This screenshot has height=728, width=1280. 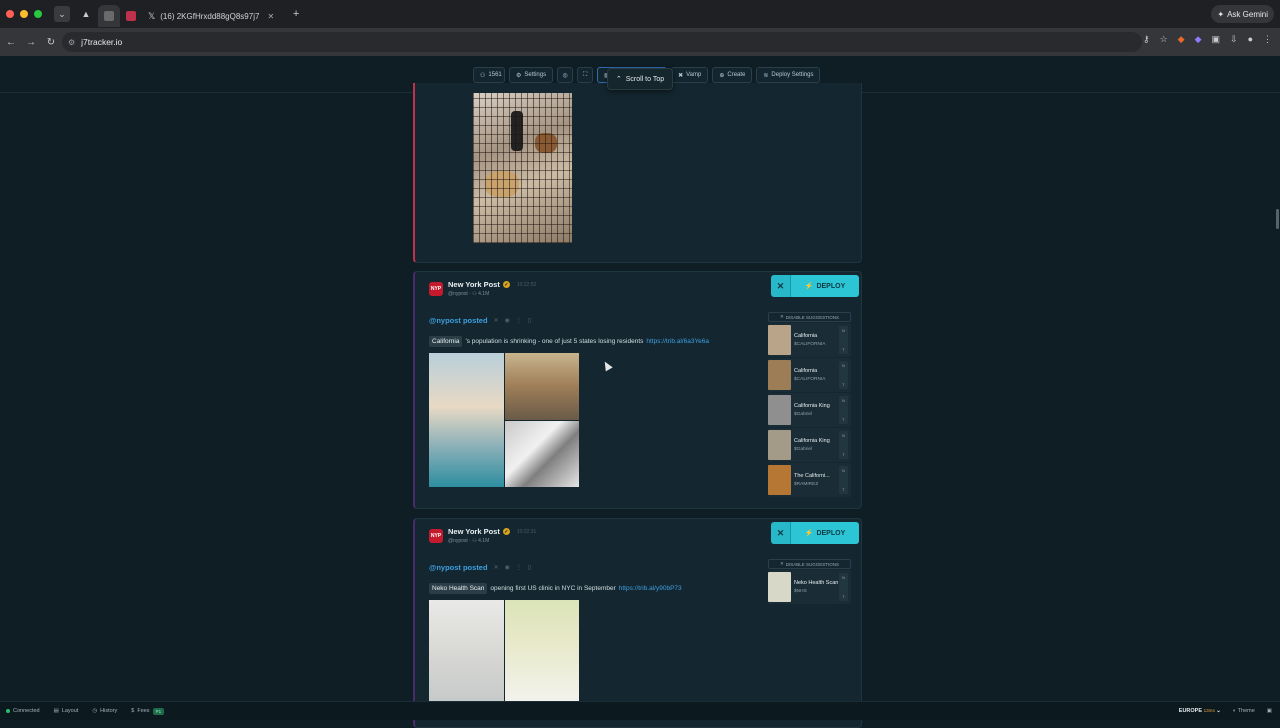 I want to click on scrollbar-thumb, so click(x=1277, y=219).